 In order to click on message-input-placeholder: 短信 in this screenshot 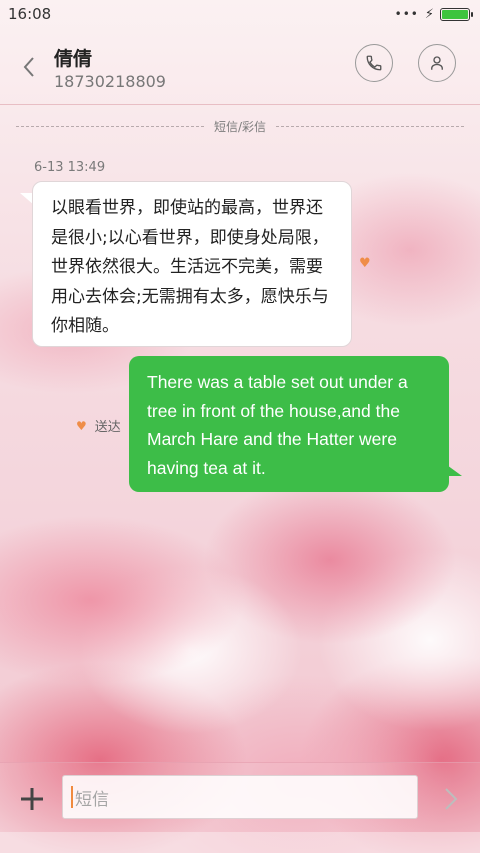, I will do `click(92, 799)`.